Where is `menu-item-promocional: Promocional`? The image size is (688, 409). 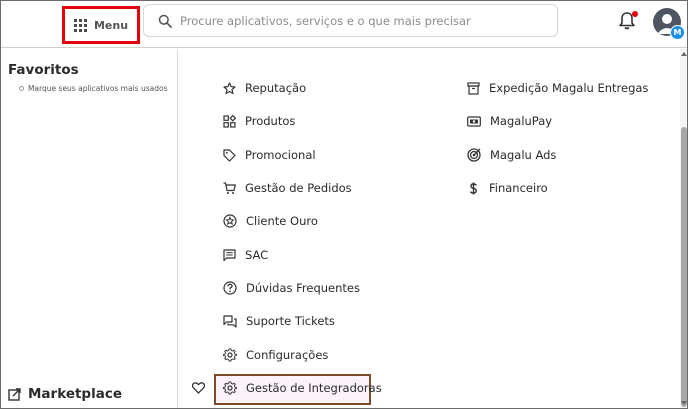
menu-item-promocional: Promocional is located at coordinates (269, 155).